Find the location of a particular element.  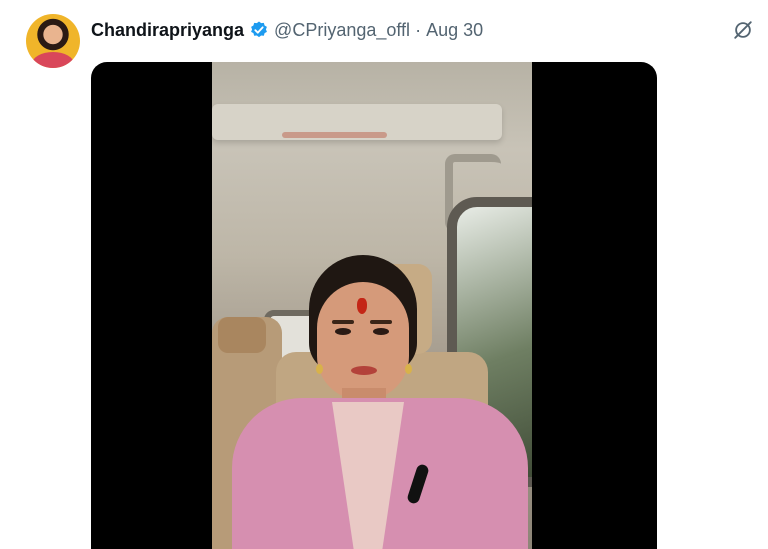

right-eyebrow is located at coordinates (381, 322).